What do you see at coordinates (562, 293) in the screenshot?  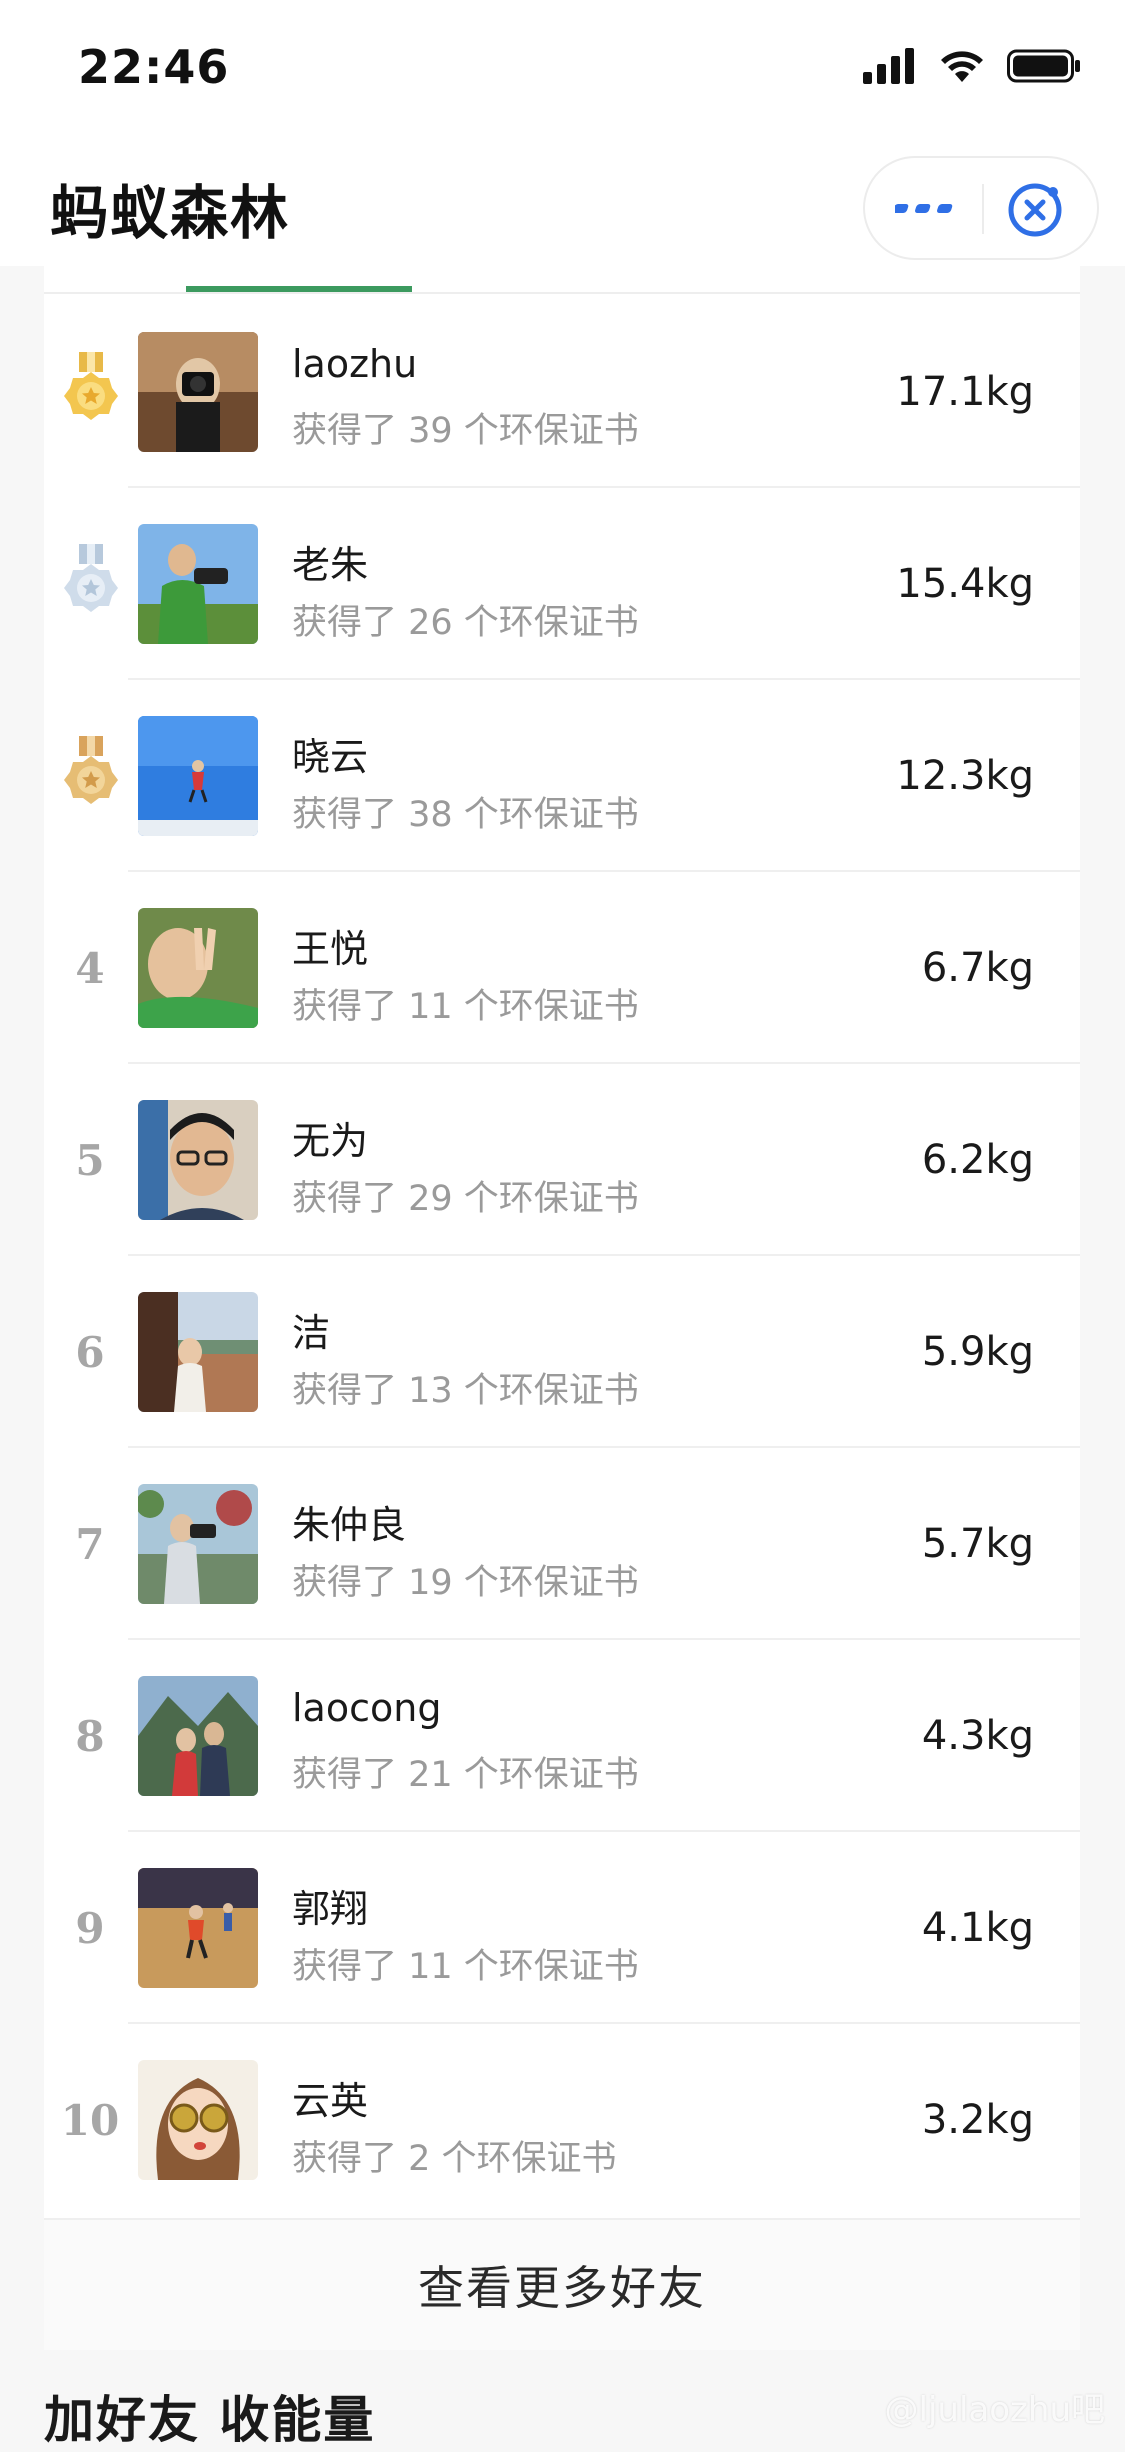 I see `tab-divider` at bounding box center [562, 293].